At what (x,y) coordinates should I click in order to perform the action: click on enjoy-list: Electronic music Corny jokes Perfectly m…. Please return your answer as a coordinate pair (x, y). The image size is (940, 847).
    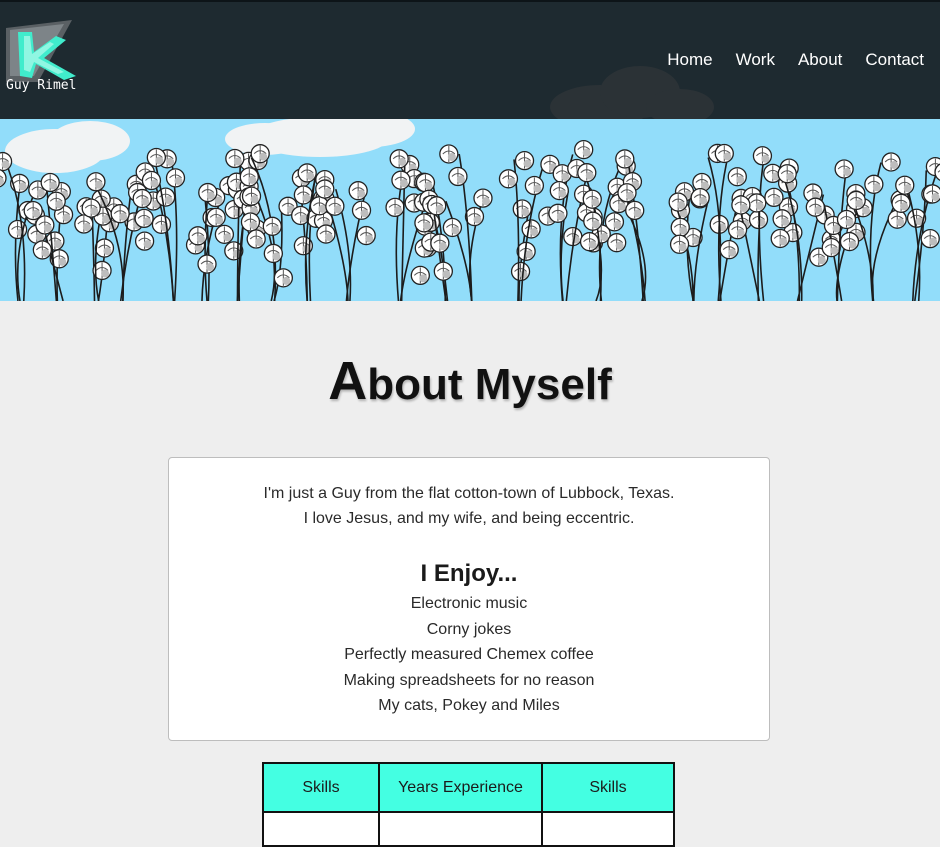
    Looking at the image, I should click on (469, 655).